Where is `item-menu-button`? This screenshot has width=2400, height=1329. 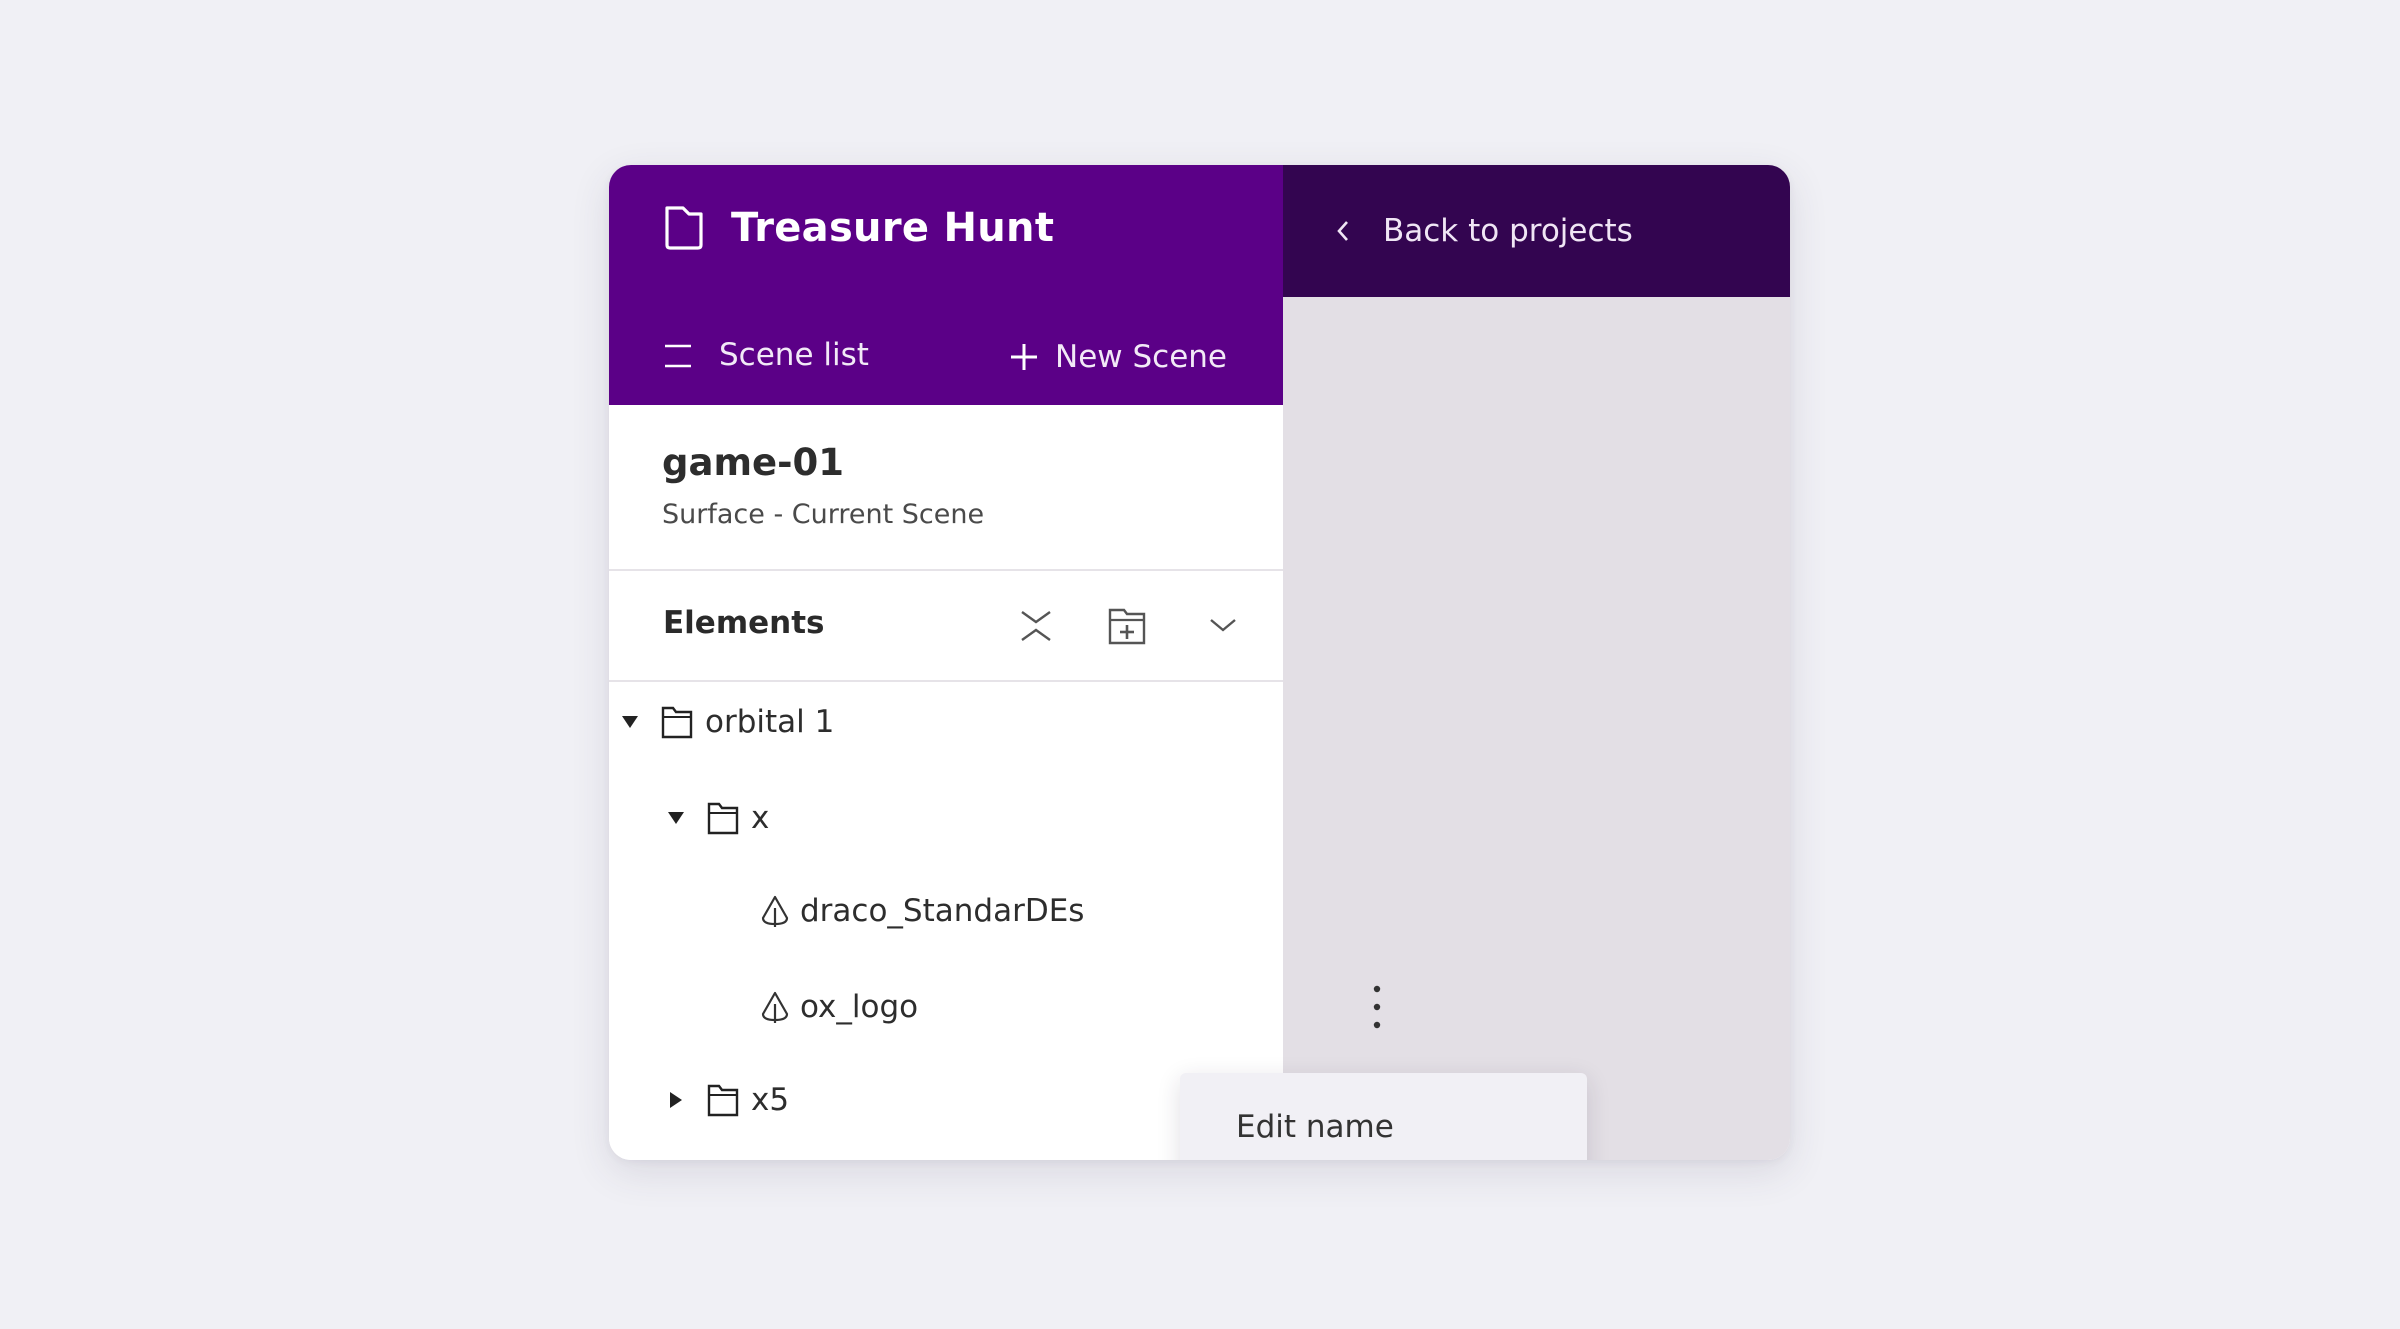
item-menu-button is located at coordinates (1377, 1007).